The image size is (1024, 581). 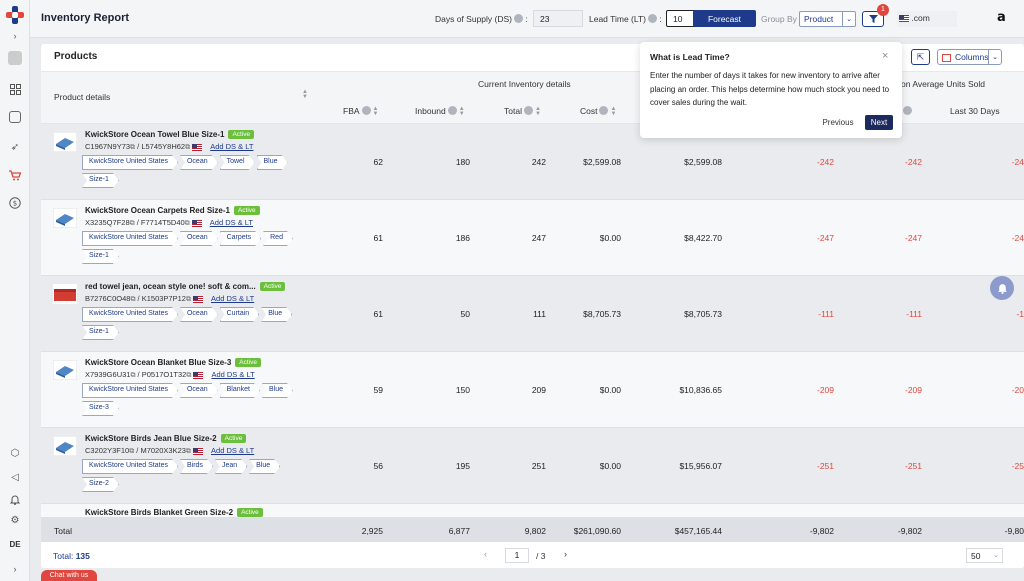 I want to click on reports-icon, so click(x=15, y=117).